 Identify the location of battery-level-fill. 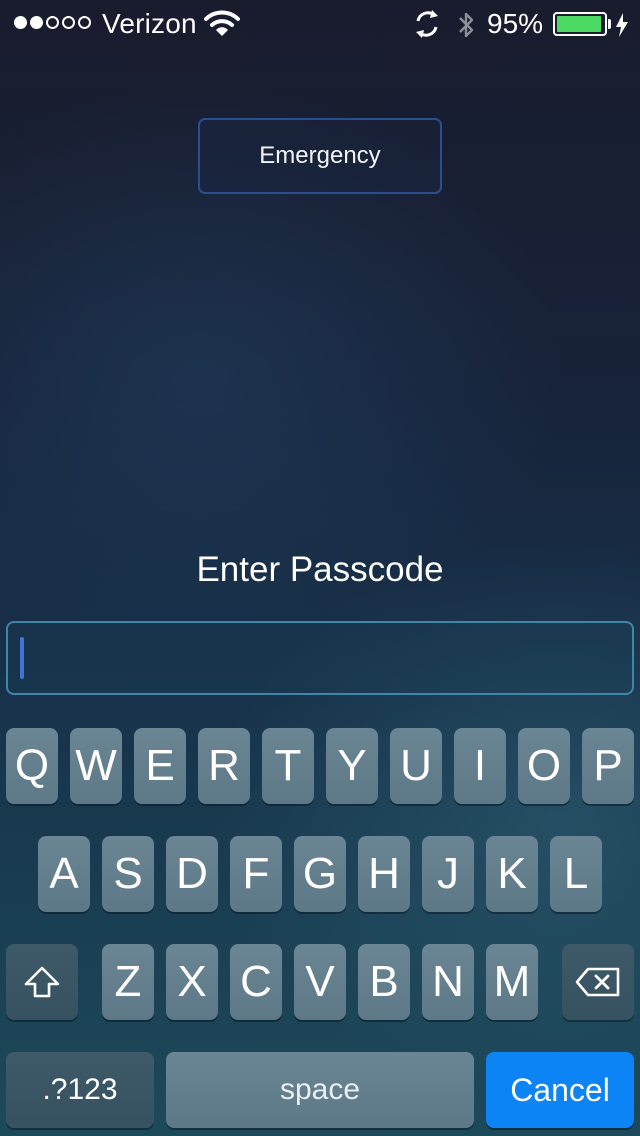
(579, 24).